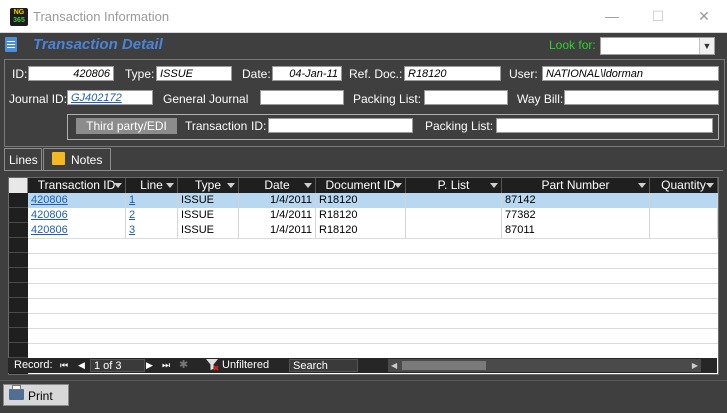 The height and width of the screenshot is (413, 727). I want to click on id-label: ID:, so click(20, 74).